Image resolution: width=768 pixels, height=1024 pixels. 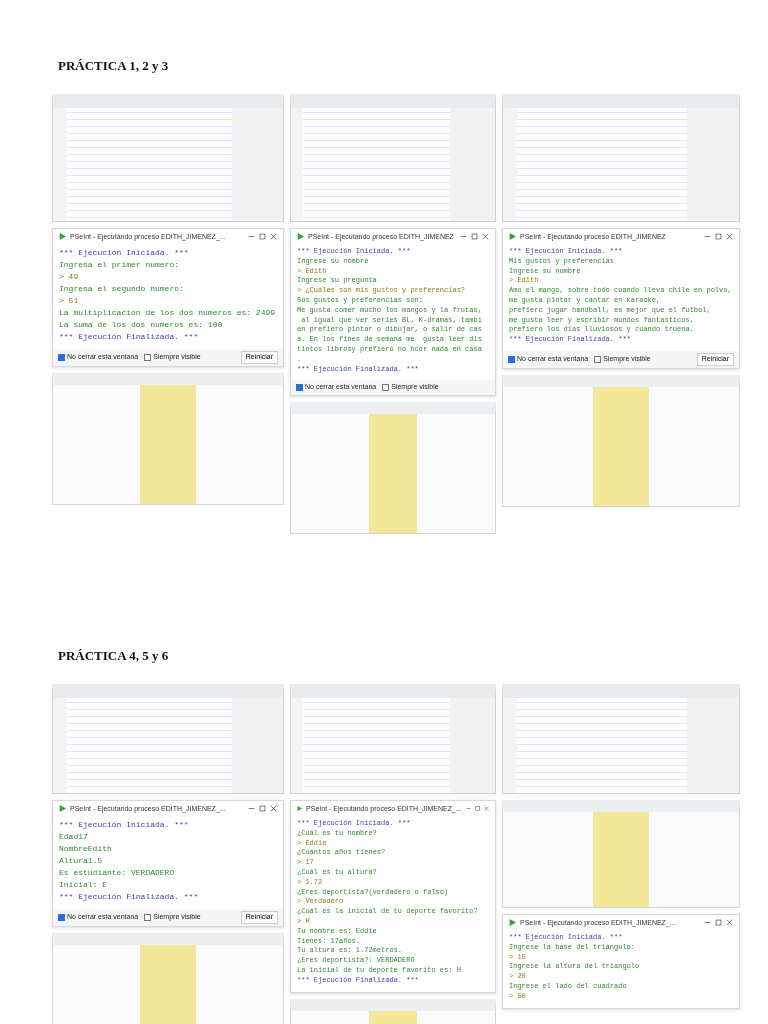 What do you see at coordinates (117, 873) in the screenshot?
I see `console-line: Es estudiante: VERDADERO` at bounding box center [117, 873].